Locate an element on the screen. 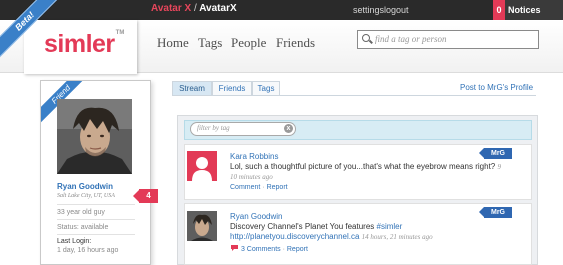 Image resolution: width=563 pixels, height=265 pixels. post-text-body: Discovery Channel's Planet You features is located at coordinates (302, 226).